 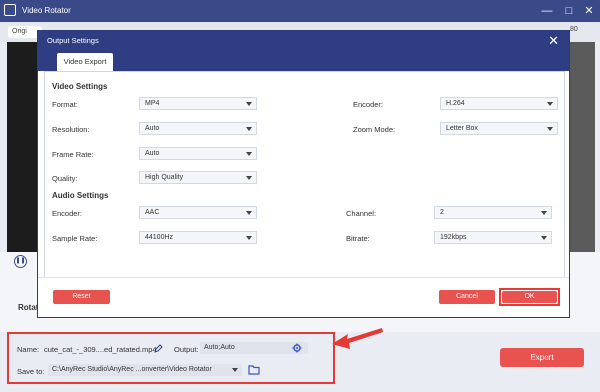 What do you see at coordinates (164, 177) in the screenshot?
I see `quality-value: High Quality` at bounding box center [164, 177].